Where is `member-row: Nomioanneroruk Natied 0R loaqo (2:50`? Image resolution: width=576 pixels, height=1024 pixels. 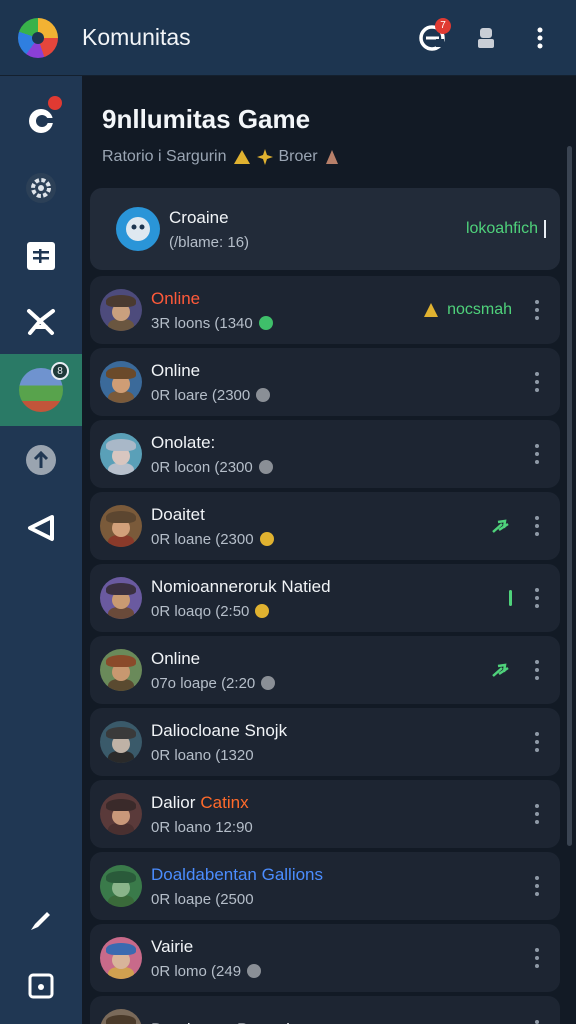 member-row: Nomioanneroruk Natied 0R loaqo (2:50 is located at coordinates (325, 598).